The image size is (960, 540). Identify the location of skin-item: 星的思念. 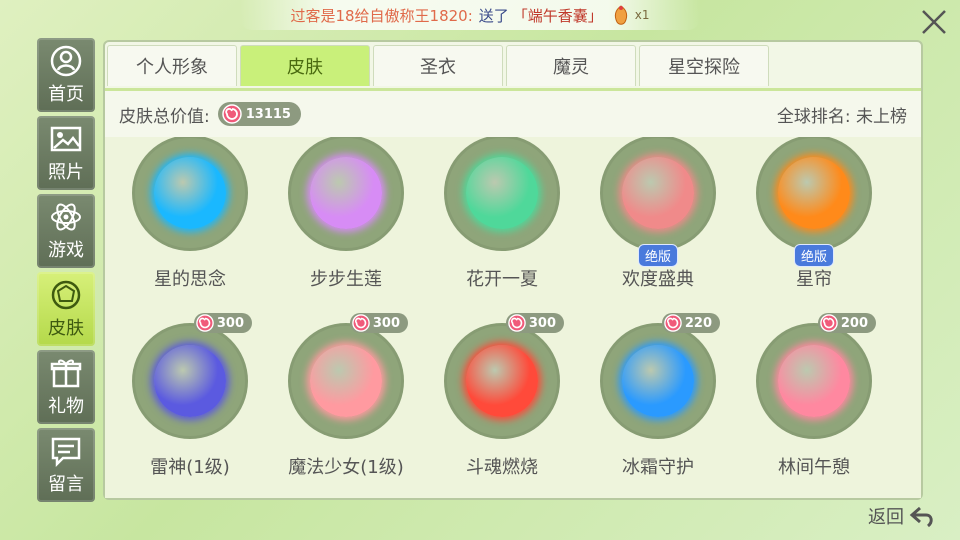
(190, 221).